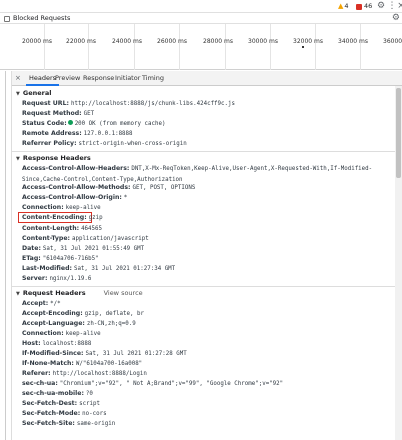  Describe the element at coordinates (35, 278) in the screenshot. I see `header-key: Server:` at that location.